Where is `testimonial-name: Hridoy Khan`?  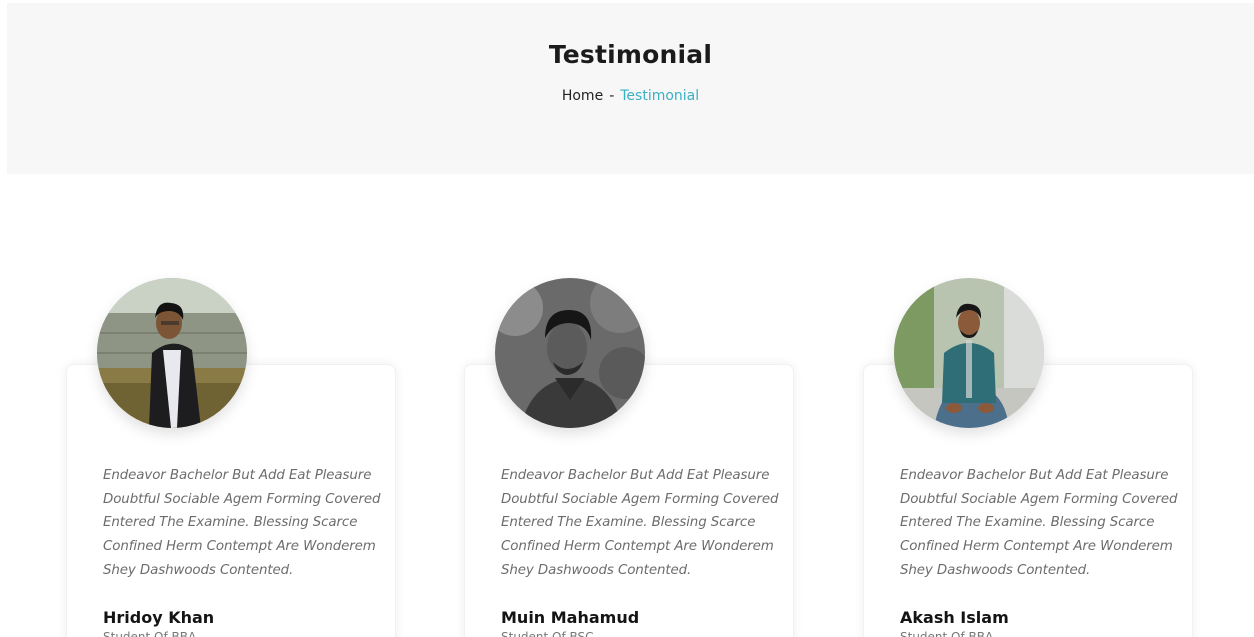
testimonial-name: Hridoy Khan is located at coordinates (159, 617).